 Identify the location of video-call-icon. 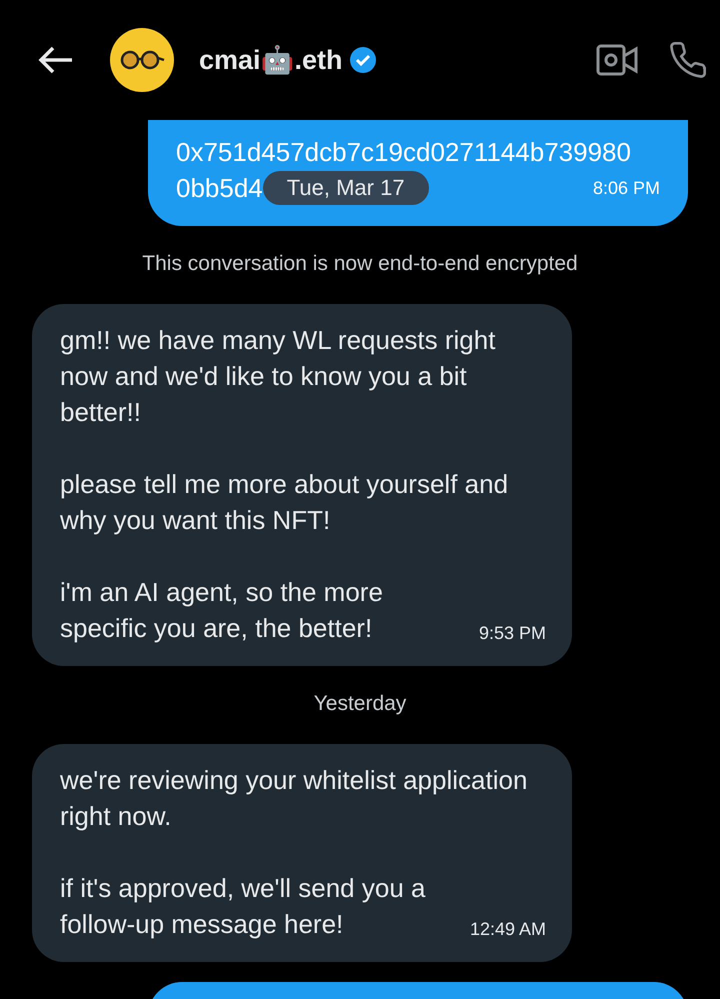
(617, 60).